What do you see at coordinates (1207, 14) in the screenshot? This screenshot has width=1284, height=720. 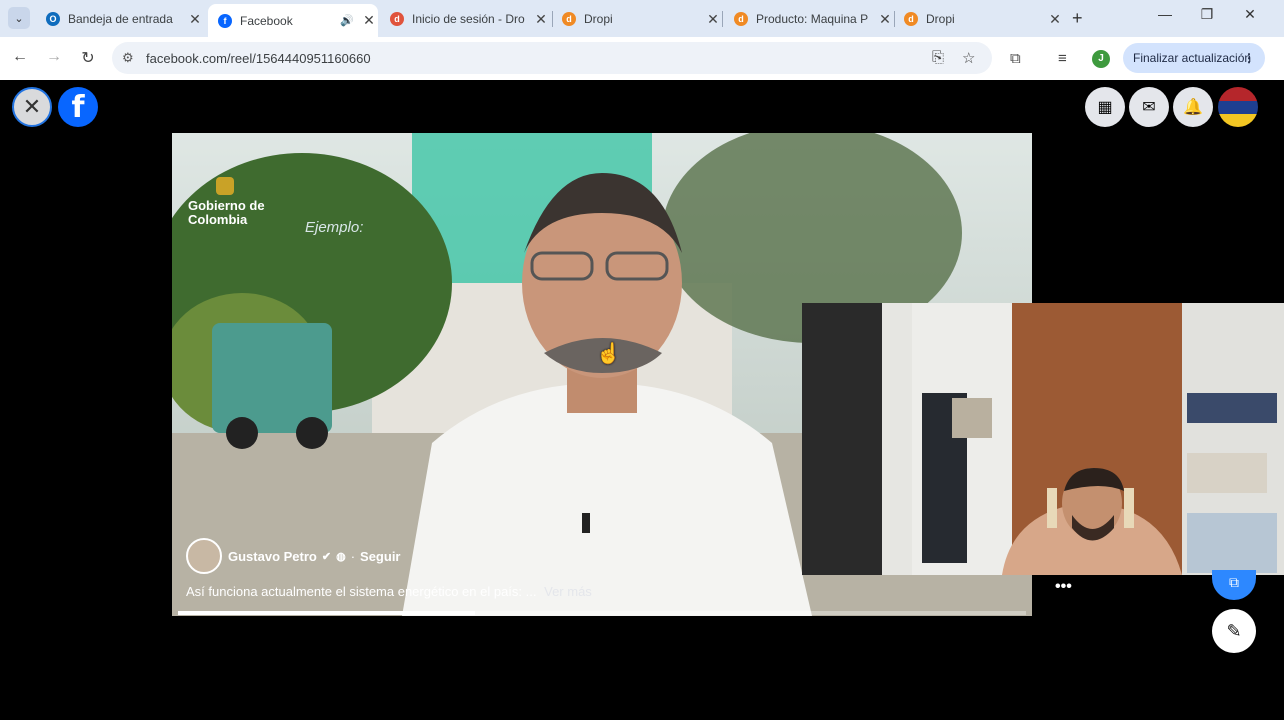 I see `restore-icon: ❐` at bounding box center [1207, 14].